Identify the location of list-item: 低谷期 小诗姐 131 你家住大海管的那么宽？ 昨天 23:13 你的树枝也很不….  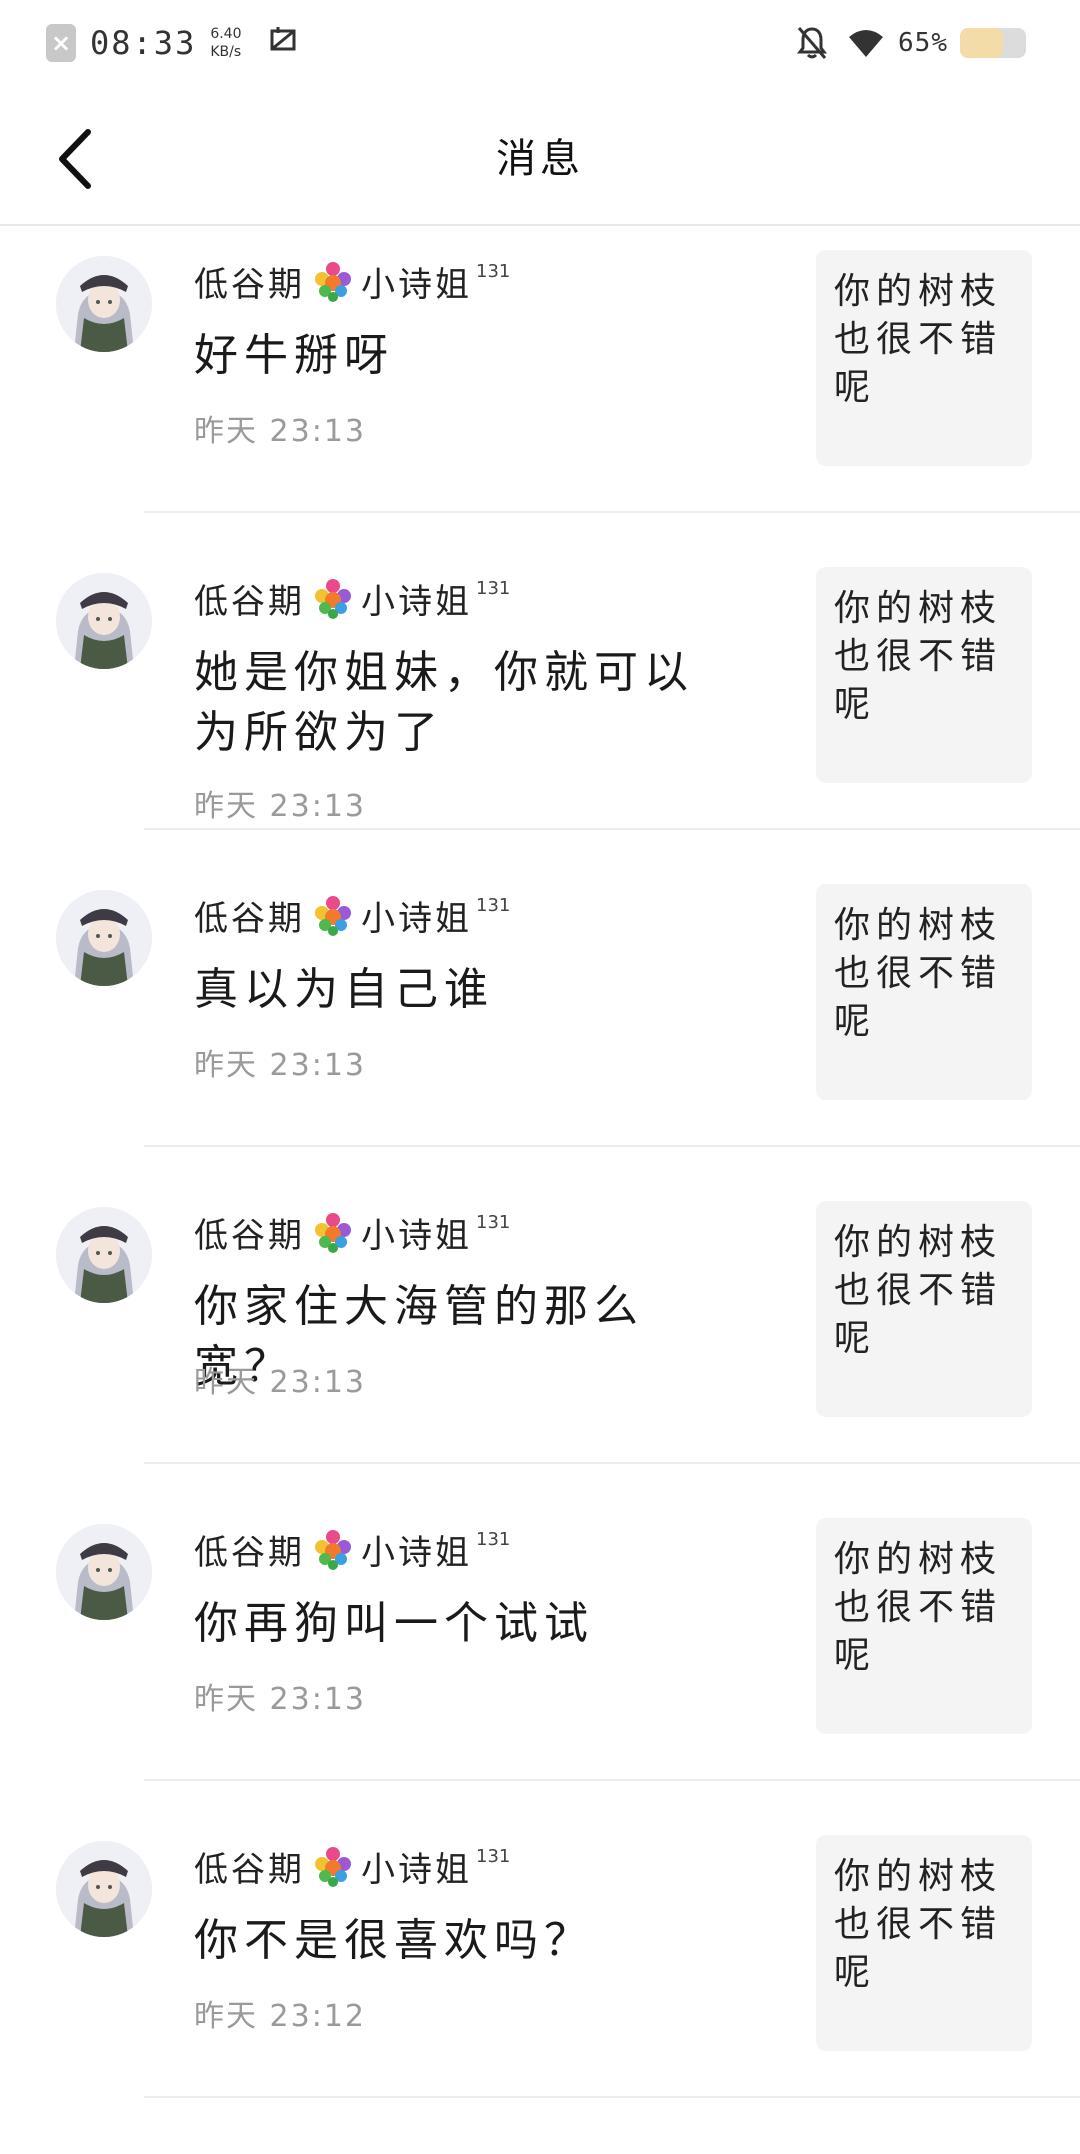
(540, 1305).